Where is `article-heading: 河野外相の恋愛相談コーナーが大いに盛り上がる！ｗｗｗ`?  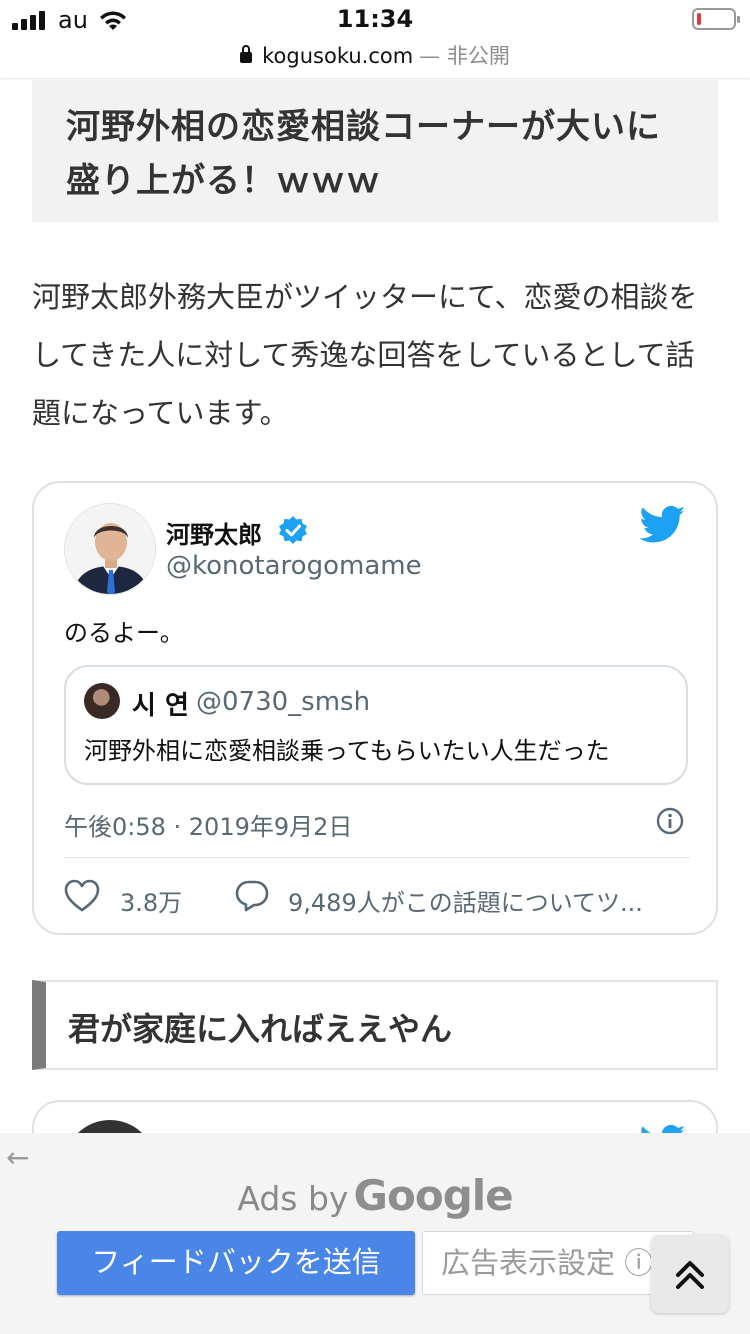
article-heading: 河野外相の恋愛相談コーナーが大いに盛り上がる！ｗｗｗ is located at coordinates (363, 154).